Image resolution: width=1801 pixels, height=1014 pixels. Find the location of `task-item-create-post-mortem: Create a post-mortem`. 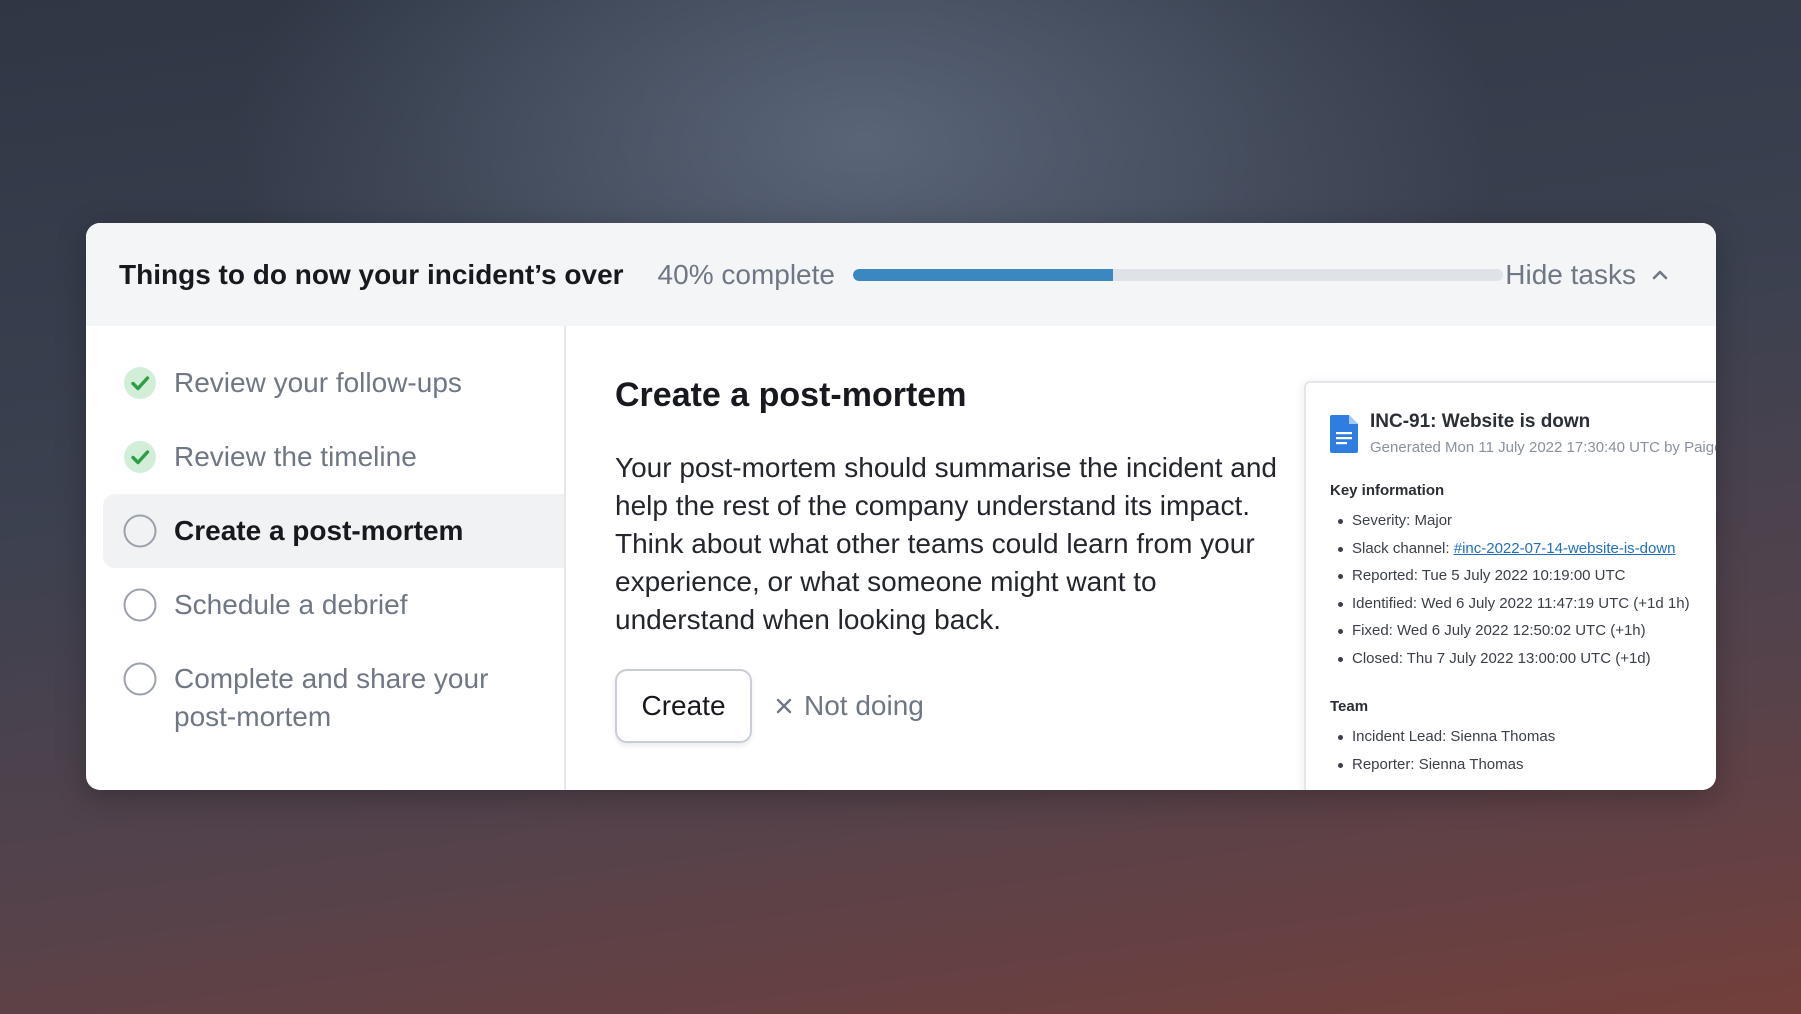

task-item-create-post-mortem: Create a post-mortem is located at coordinates (333, 531).